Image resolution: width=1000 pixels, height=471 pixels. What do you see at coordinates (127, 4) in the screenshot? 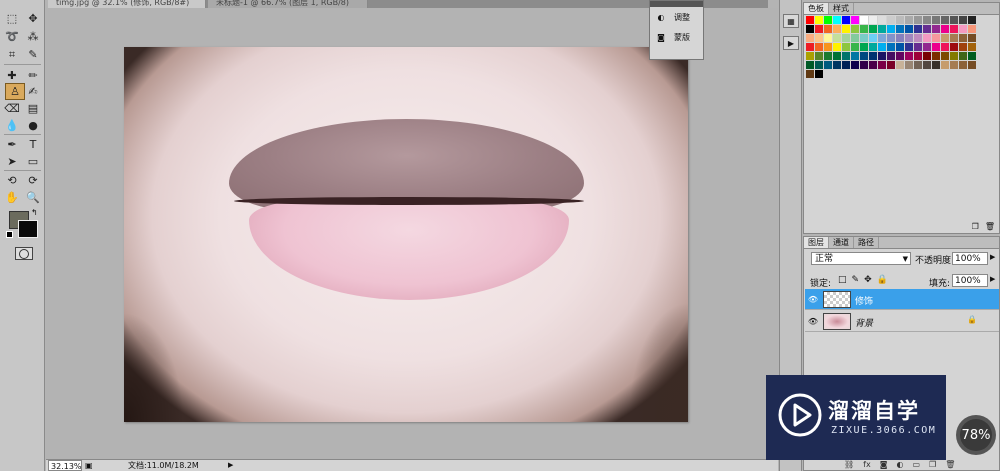
I see `tab-timg: timg.jpg @ 32.1% (修饰, RGB/8#)` at bounding box center [127, 4].